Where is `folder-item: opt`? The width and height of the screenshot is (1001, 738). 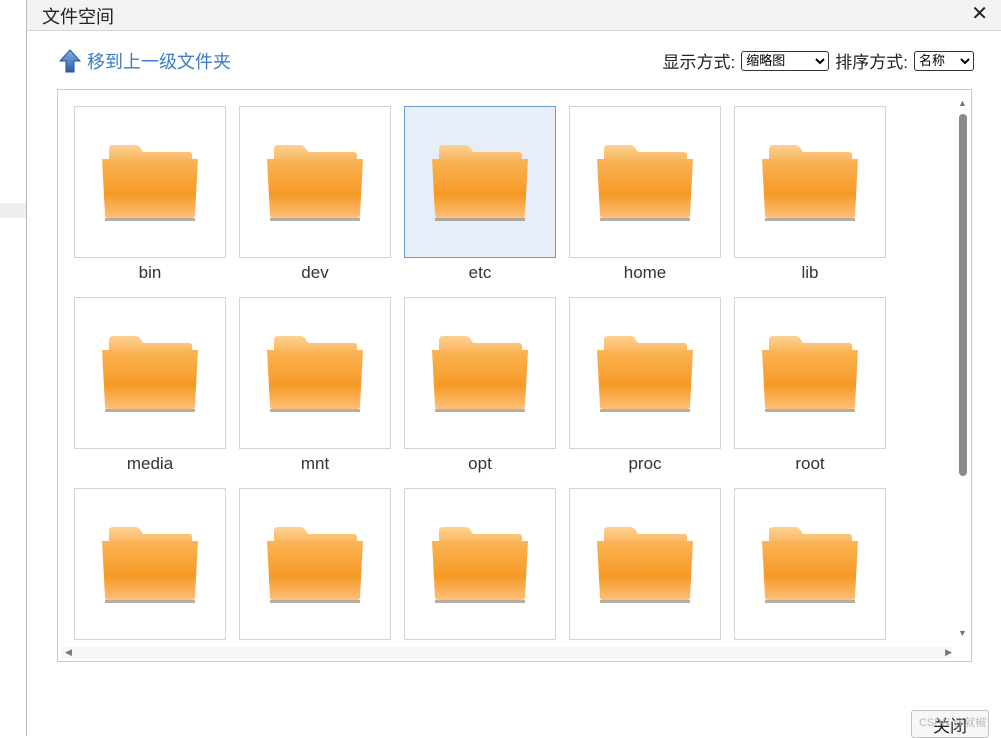
folder-item: opt is located at coordinates (480, 385).